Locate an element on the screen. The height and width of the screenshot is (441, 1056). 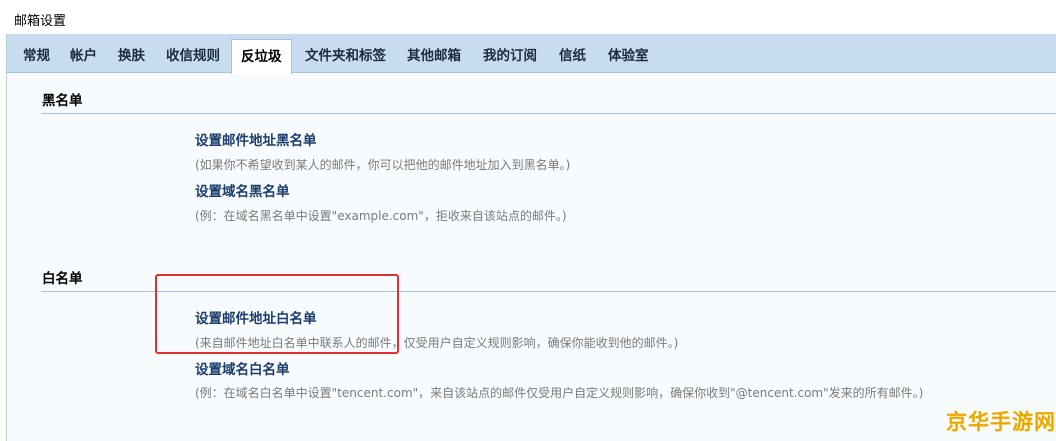
tab-anti-spam: 反垃圾 is located at coordinates (261, 56).